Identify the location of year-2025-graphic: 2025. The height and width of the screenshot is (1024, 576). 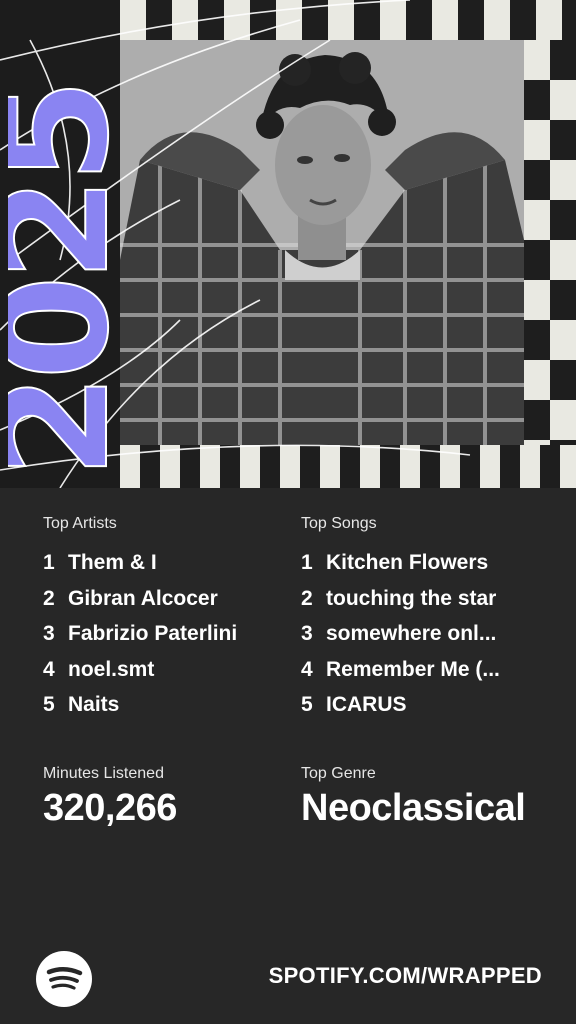
(64, 281).